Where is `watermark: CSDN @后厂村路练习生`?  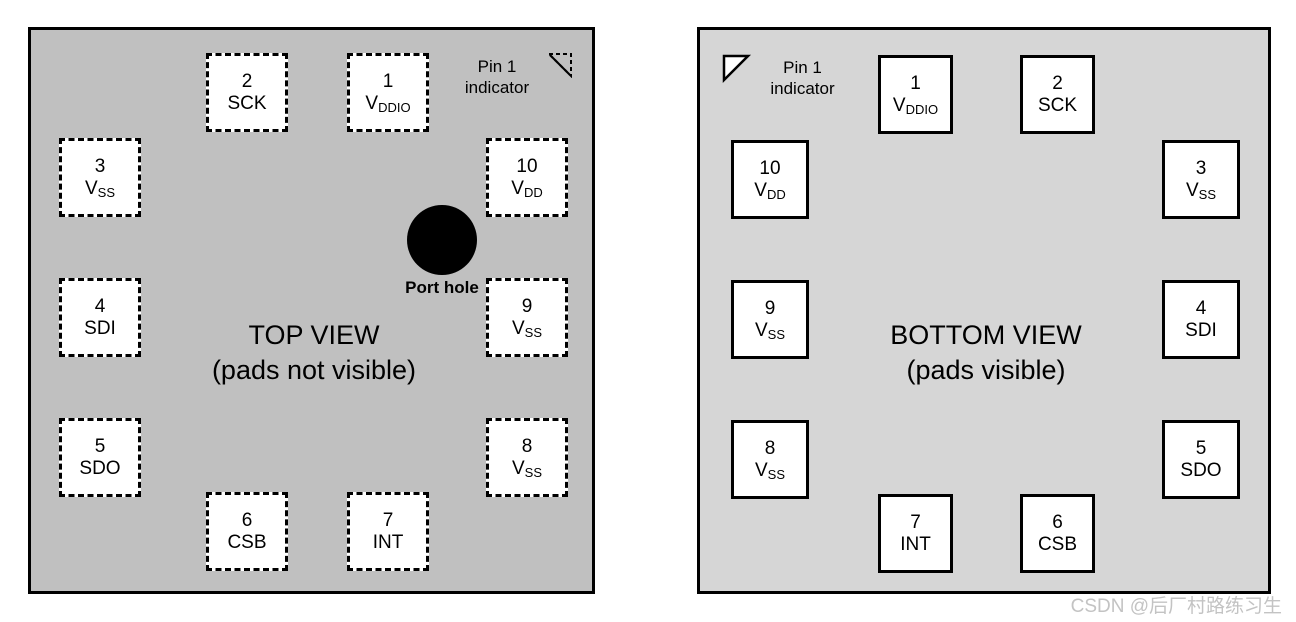 watermark: CSDN @后厂村路练习生 is located at coordinates (1176, 606).